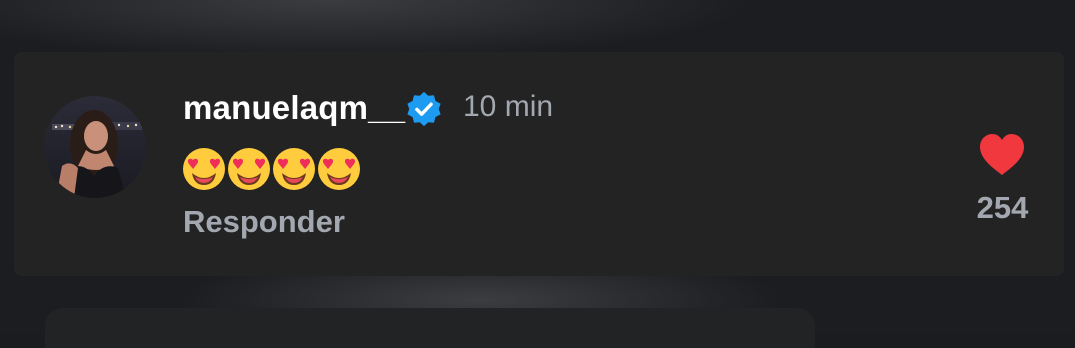 The image size is (1075, 348). I want to click on reply-button: Responder, so click(264, 222).